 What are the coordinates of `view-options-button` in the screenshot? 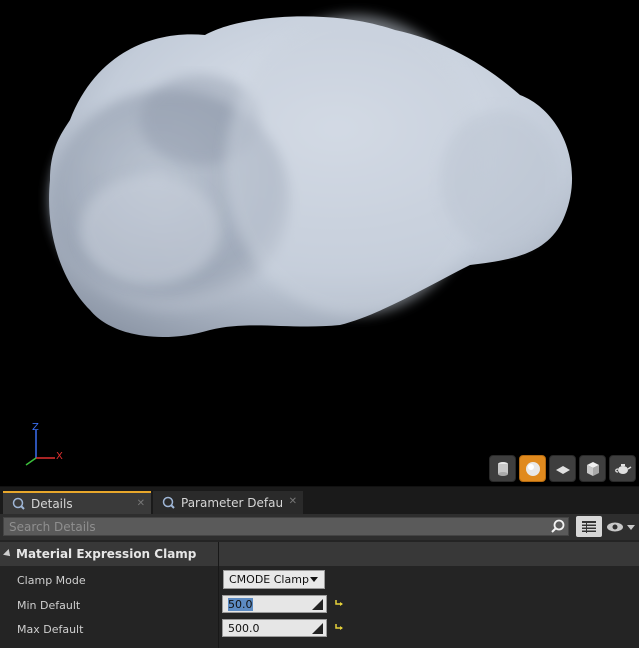 It's located at (621, 527).